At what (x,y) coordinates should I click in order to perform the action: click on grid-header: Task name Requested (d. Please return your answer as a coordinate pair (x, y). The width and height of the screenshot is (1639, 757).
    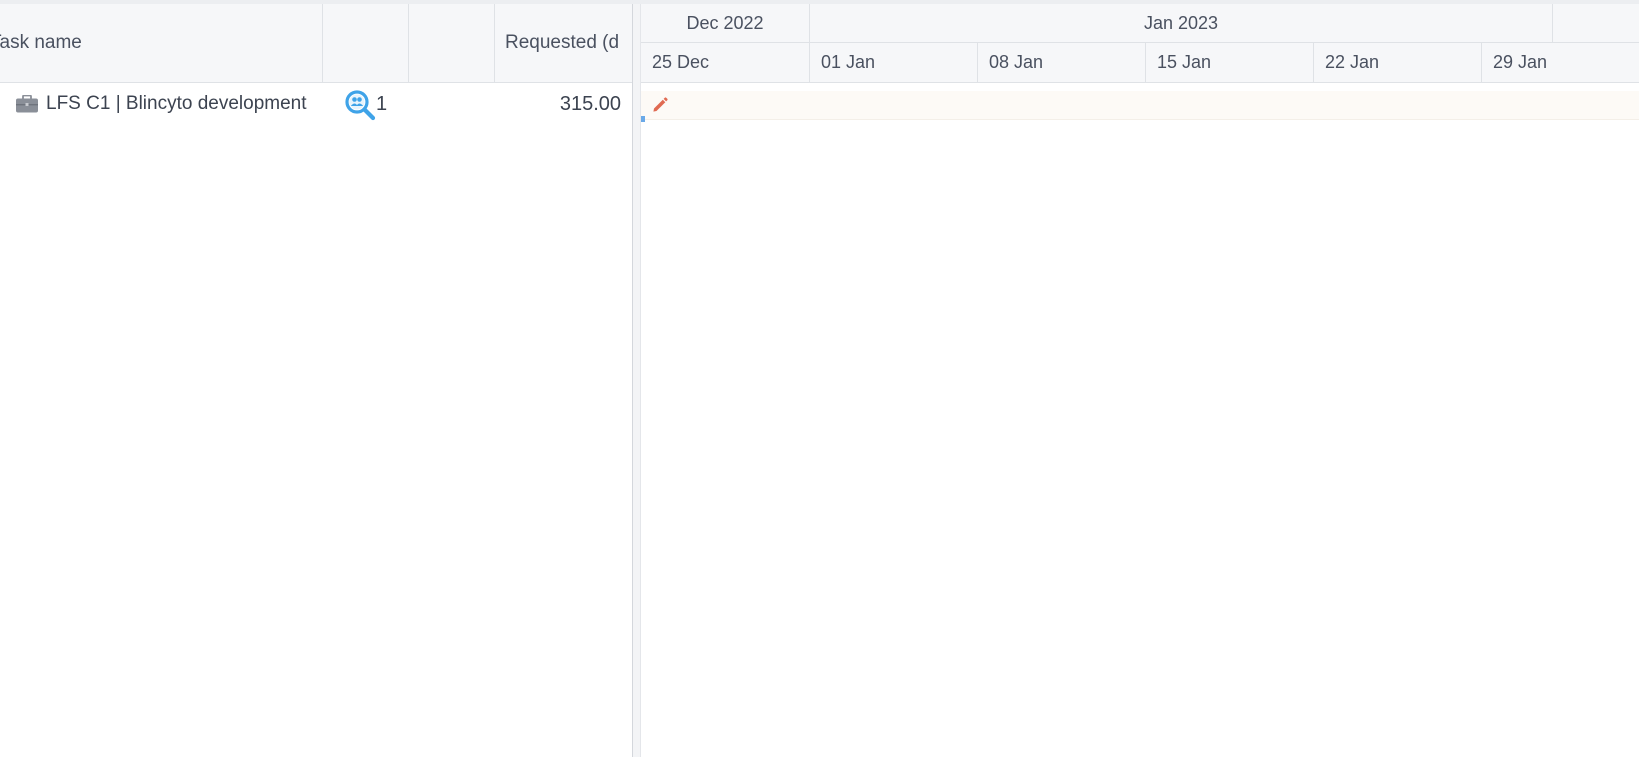
    Looking at the image, I should click on (316, 43).